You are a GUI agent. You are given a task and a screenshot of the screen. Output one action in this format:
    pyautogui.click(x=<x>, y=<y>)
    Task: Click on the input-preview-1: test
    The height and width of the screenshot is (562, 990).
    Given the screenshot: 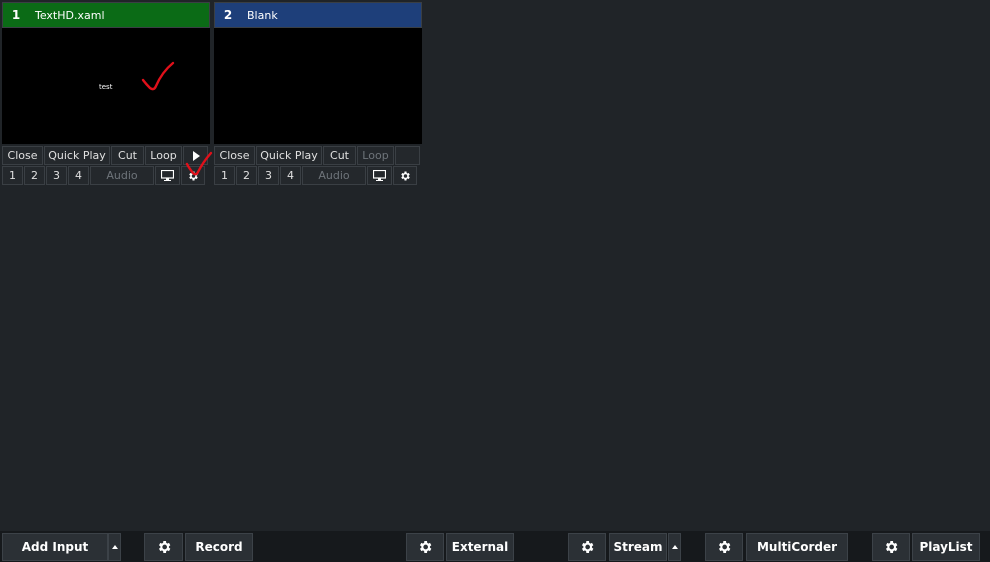 What is the action you would take?
    pyautogui.click(x=106, y=86)
    